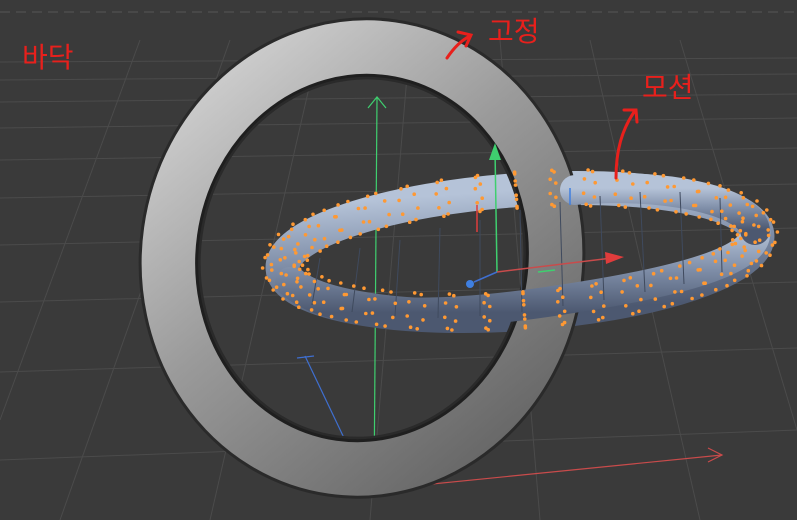 Image resolution: width=797 pixels, height=520 pixels. Describe the element at coordinates (668, 87) in the screenshot. I see `annotation-motion-label: 모션` at that location.